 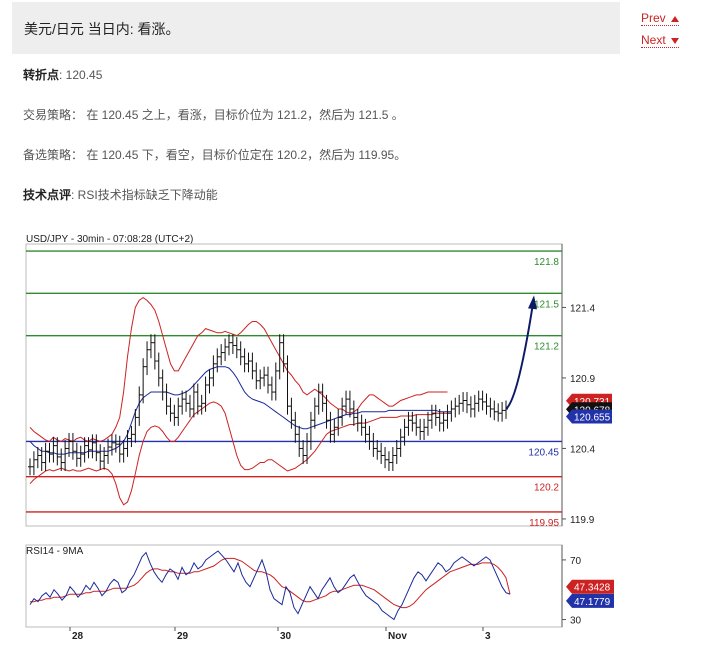 What do you see at coordinates (543, 452) in the screenshot?
I see `level-label-3: 120.45` at bounding box center [543, 452].